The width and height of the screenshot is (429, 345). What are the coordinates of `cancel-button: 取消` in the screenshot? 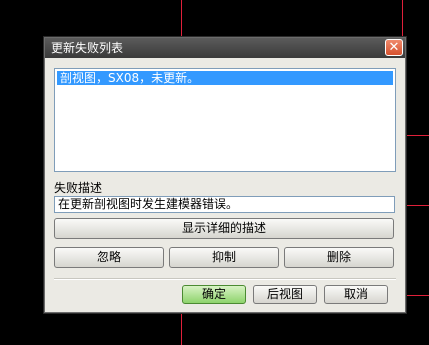 It's located at (356, 294).